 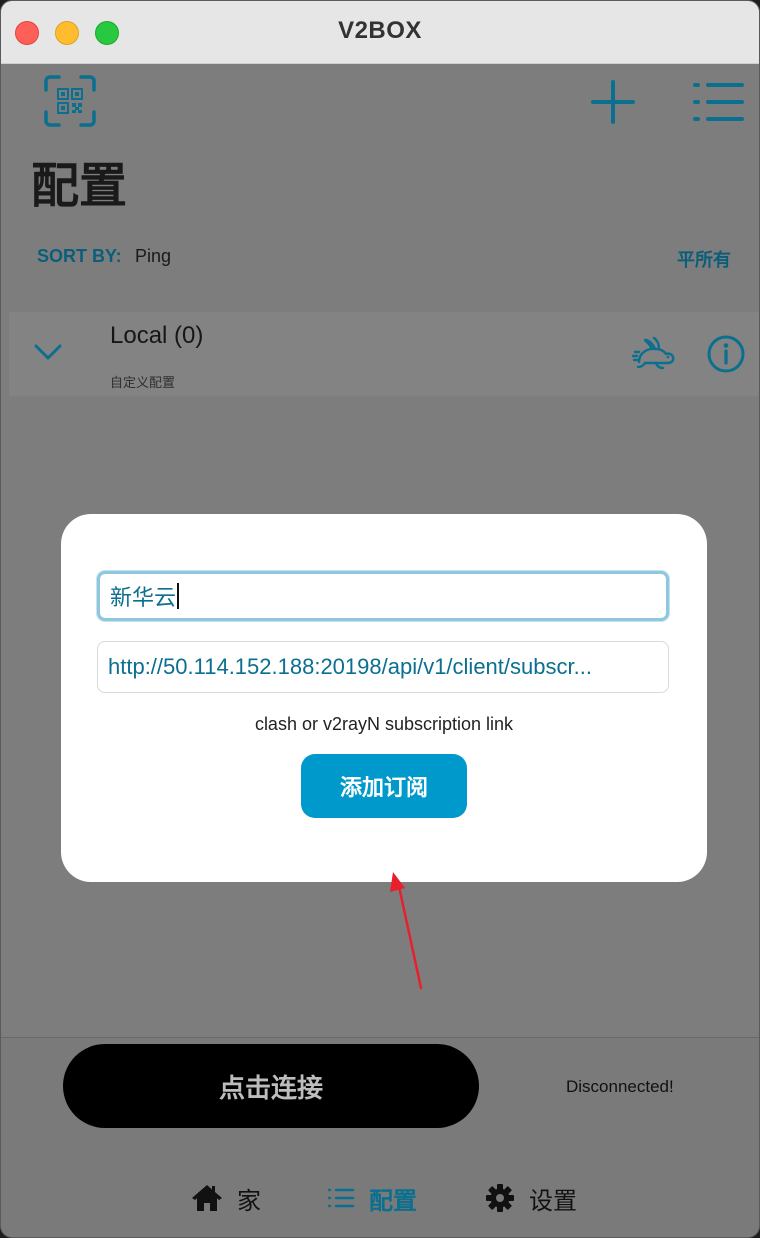 I want to click on group-name: Local (0), so click(x=157, y=335).